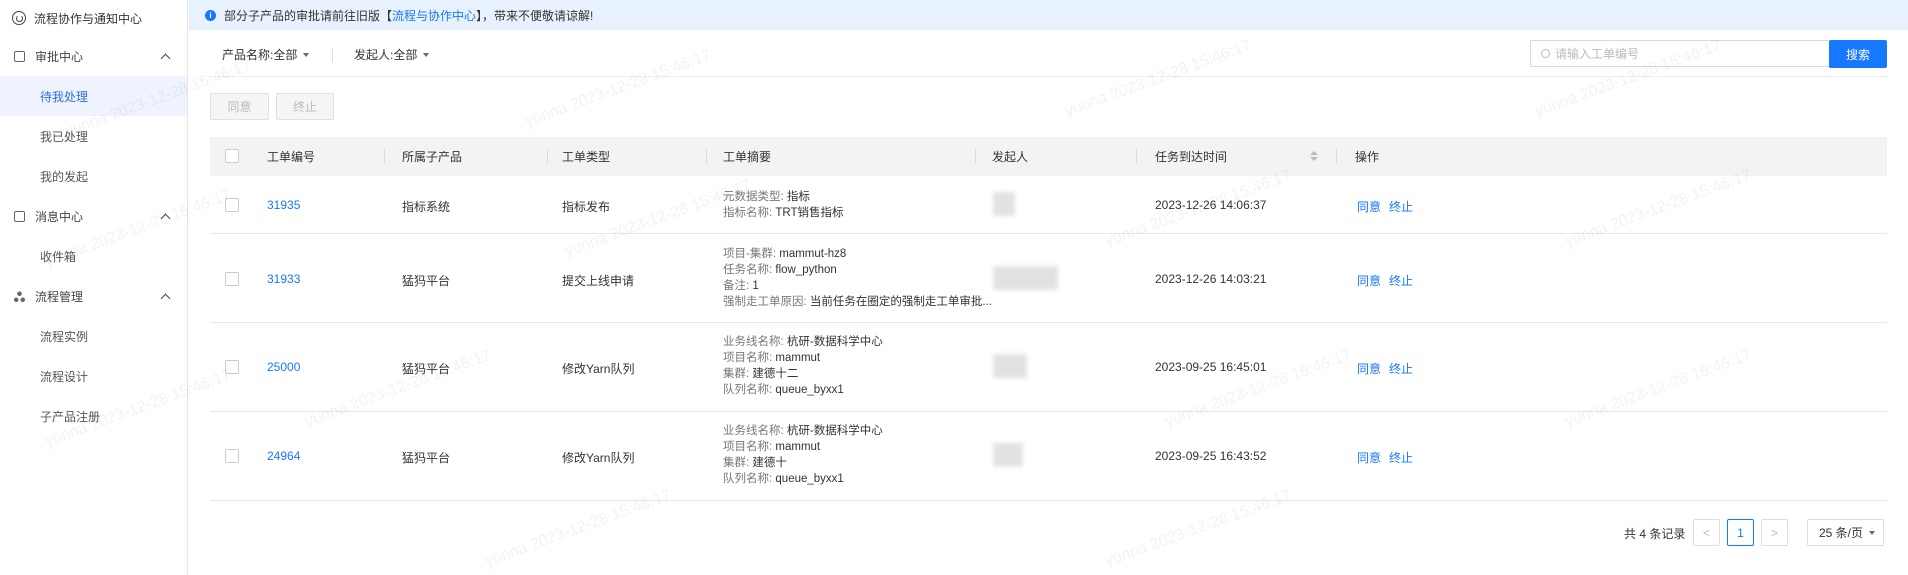 The height and width of the screenshot is (575, 1908). What do you see at coordinates (1211, 205) in the screenshot?
I see `arrival-time-cell: 2023-12-26 14:06:37` at bounding box center [1211, 205].